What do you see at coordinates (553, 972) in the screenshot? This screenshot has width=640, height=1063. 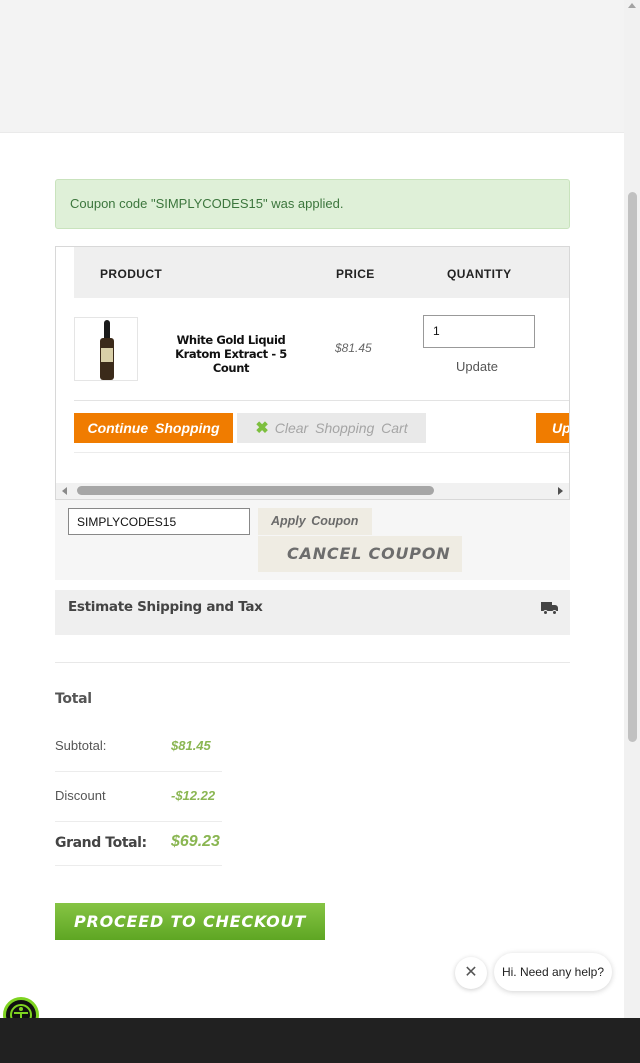 I see `chat-bubble: Hi. Need any help?` at bounding box center [553, 972].